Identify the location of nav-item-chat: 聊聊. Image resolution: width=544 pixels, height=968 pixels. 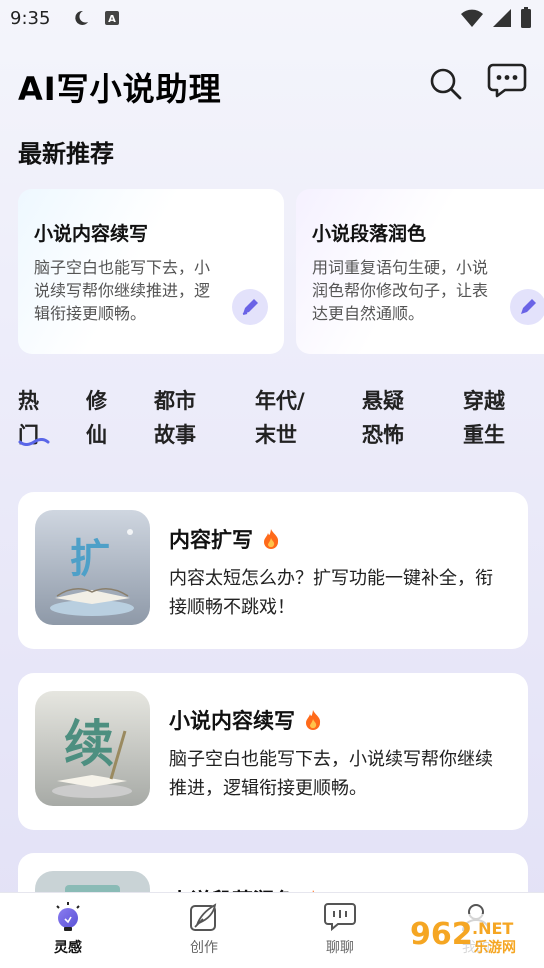
(340, 929).